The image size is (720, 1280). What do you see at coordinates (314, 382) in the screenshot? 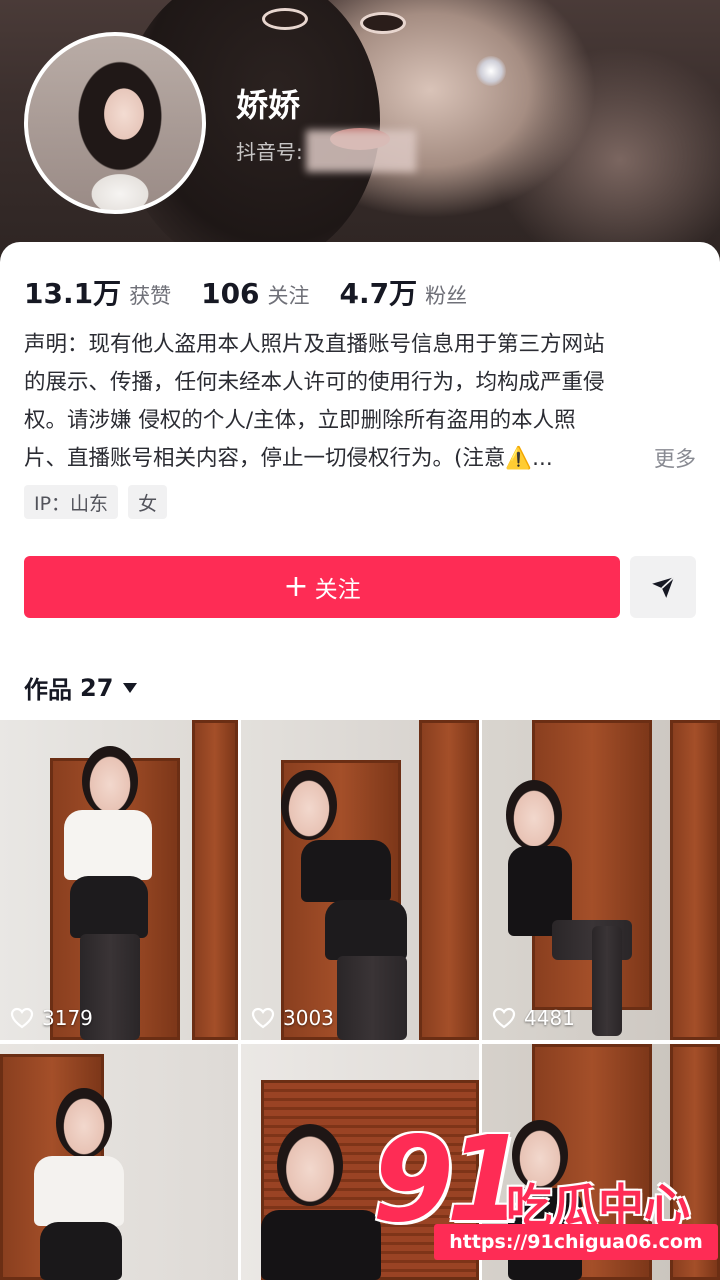
I see `bio-line: 的展示、传播，任何未经本人许可的使用行为，均构成严重侵` at bounding box center [314, 382].